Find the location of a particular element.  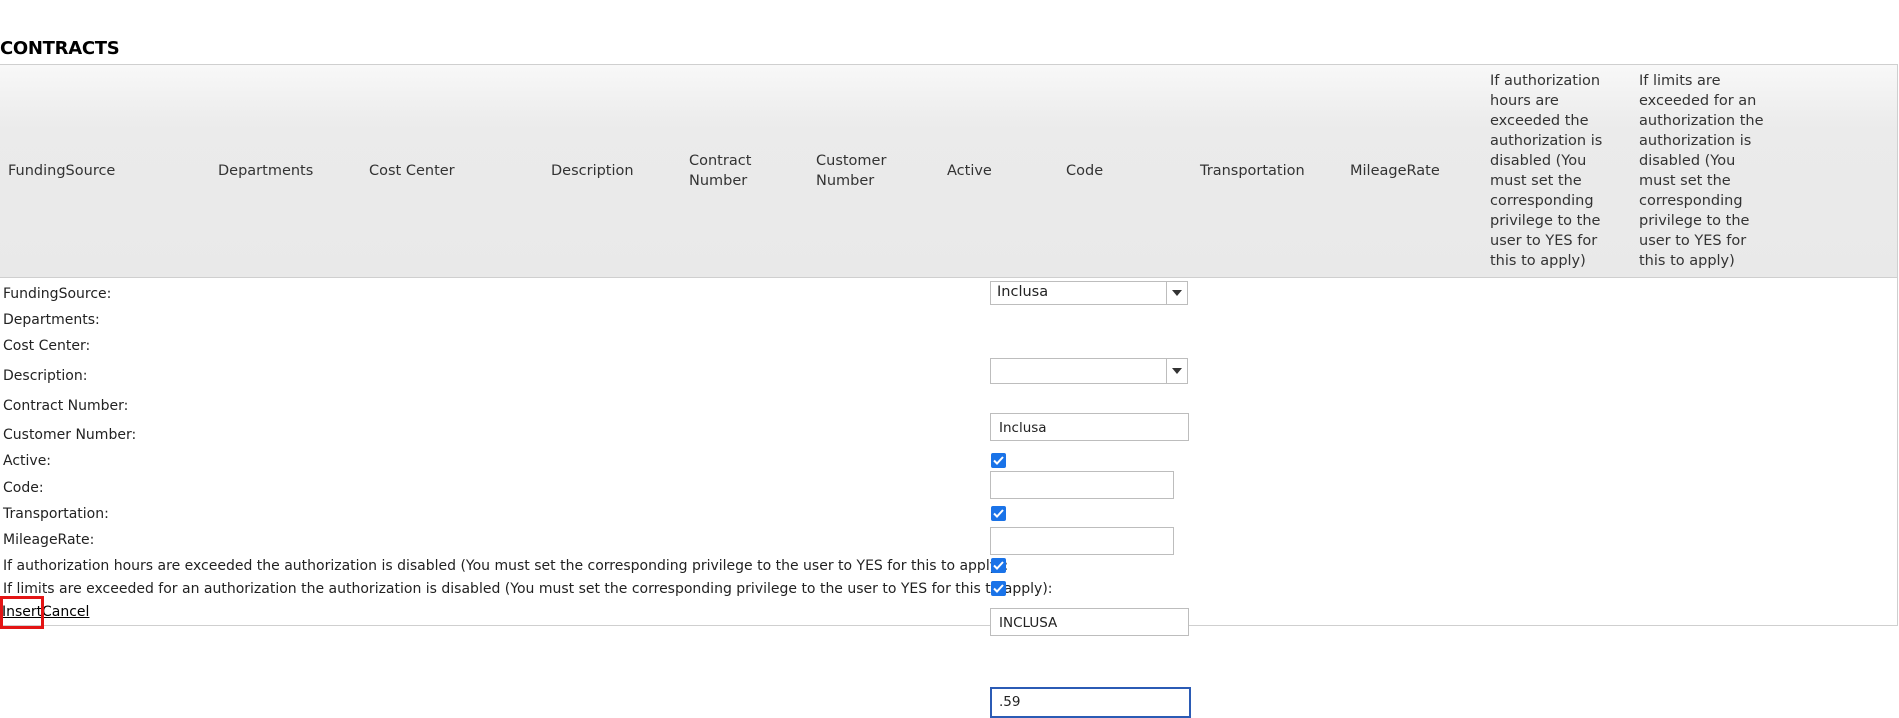

transportation-checkbox is located at coordinates (998, 513).